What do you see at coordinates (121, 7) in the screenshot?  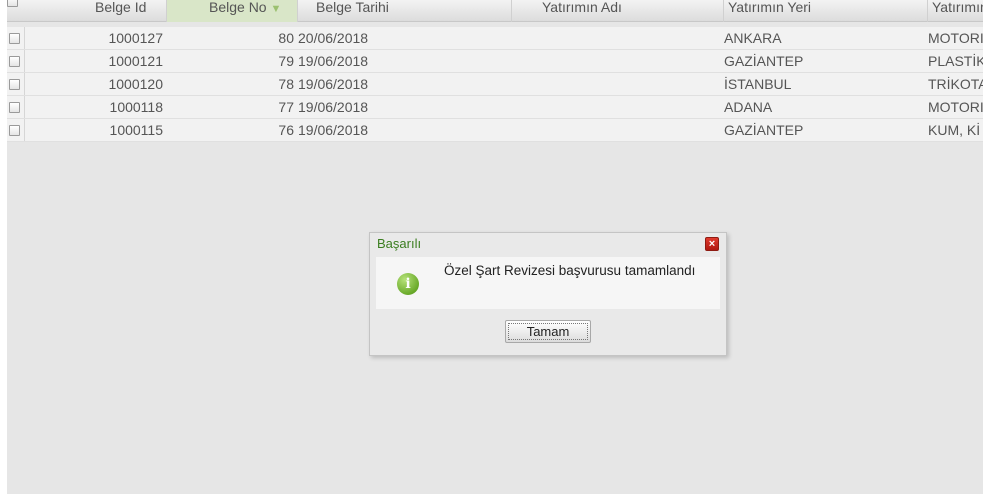 I see `column-header-label: Belge Id` at bounding box center [121, 7].